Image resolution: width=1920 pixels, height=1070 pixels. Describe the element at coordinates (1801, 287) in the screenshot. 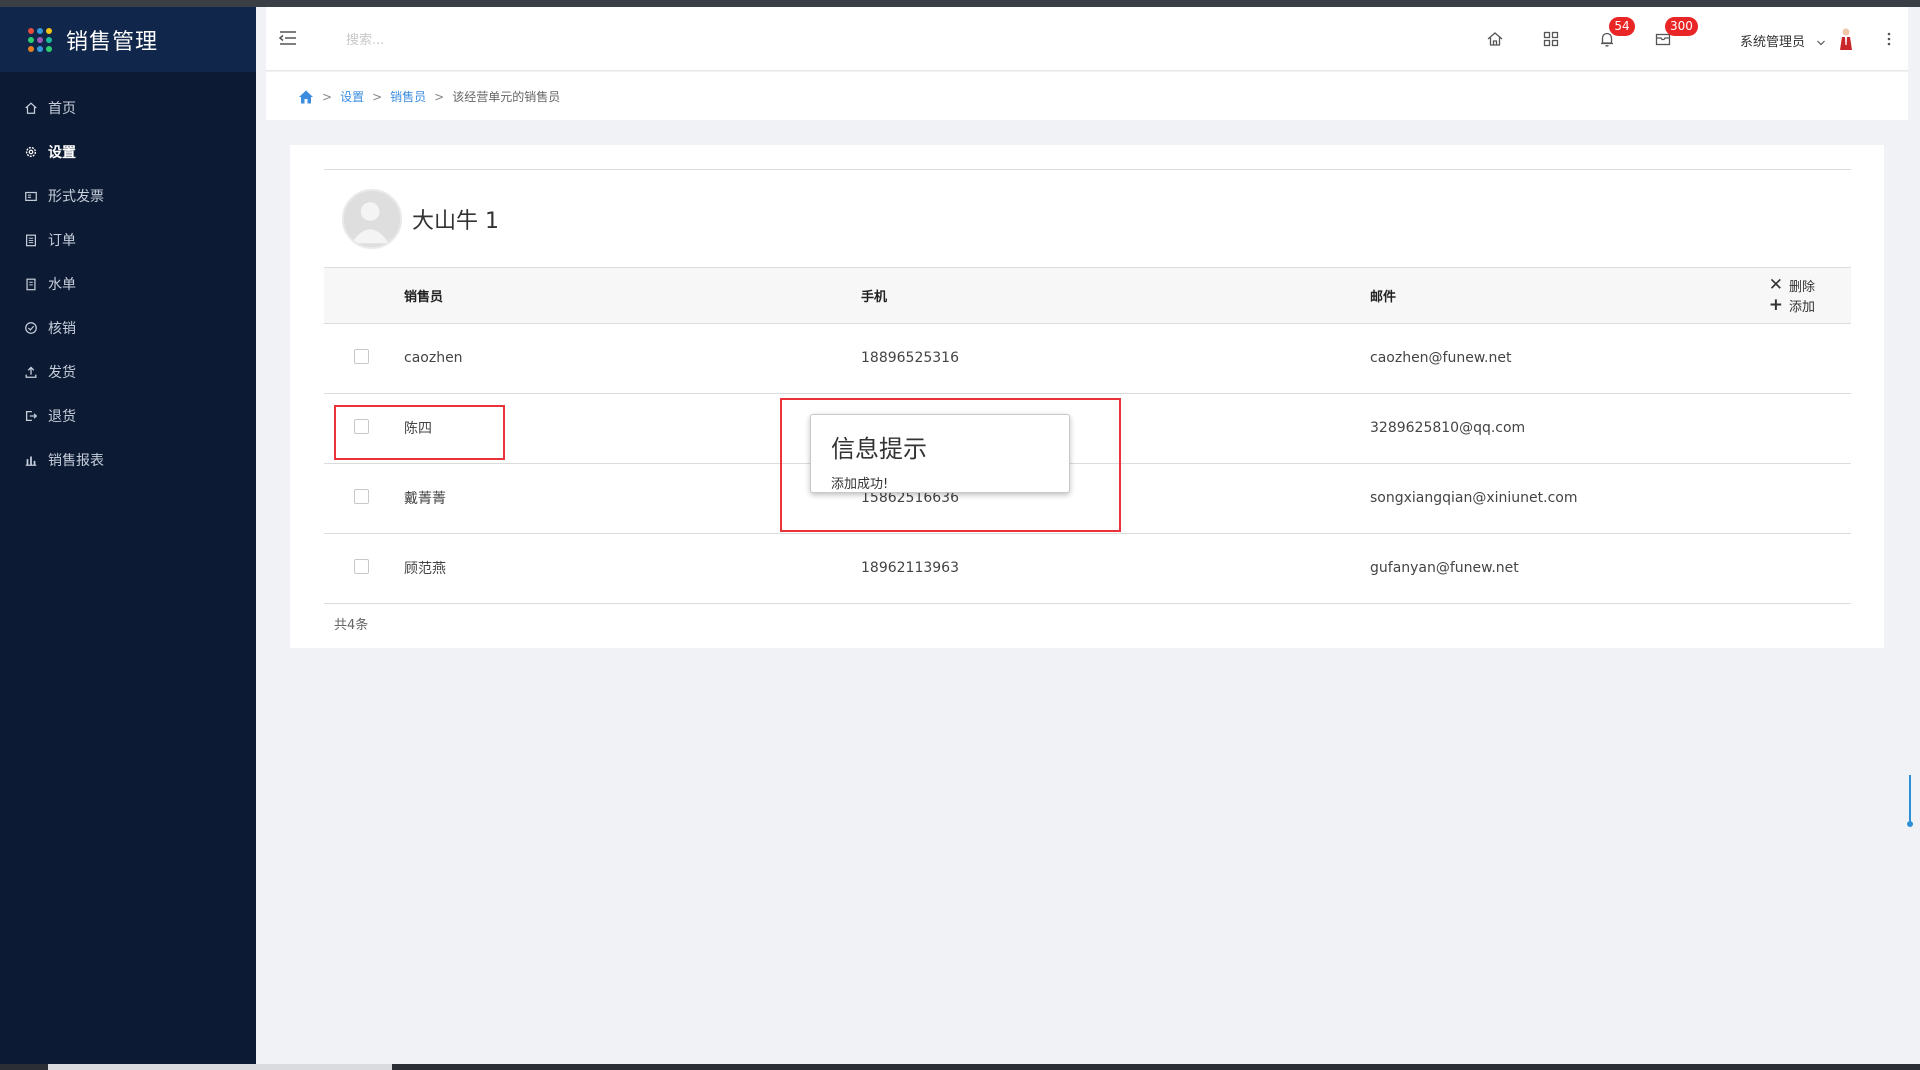

I see `delete-label: 删除` at that location.